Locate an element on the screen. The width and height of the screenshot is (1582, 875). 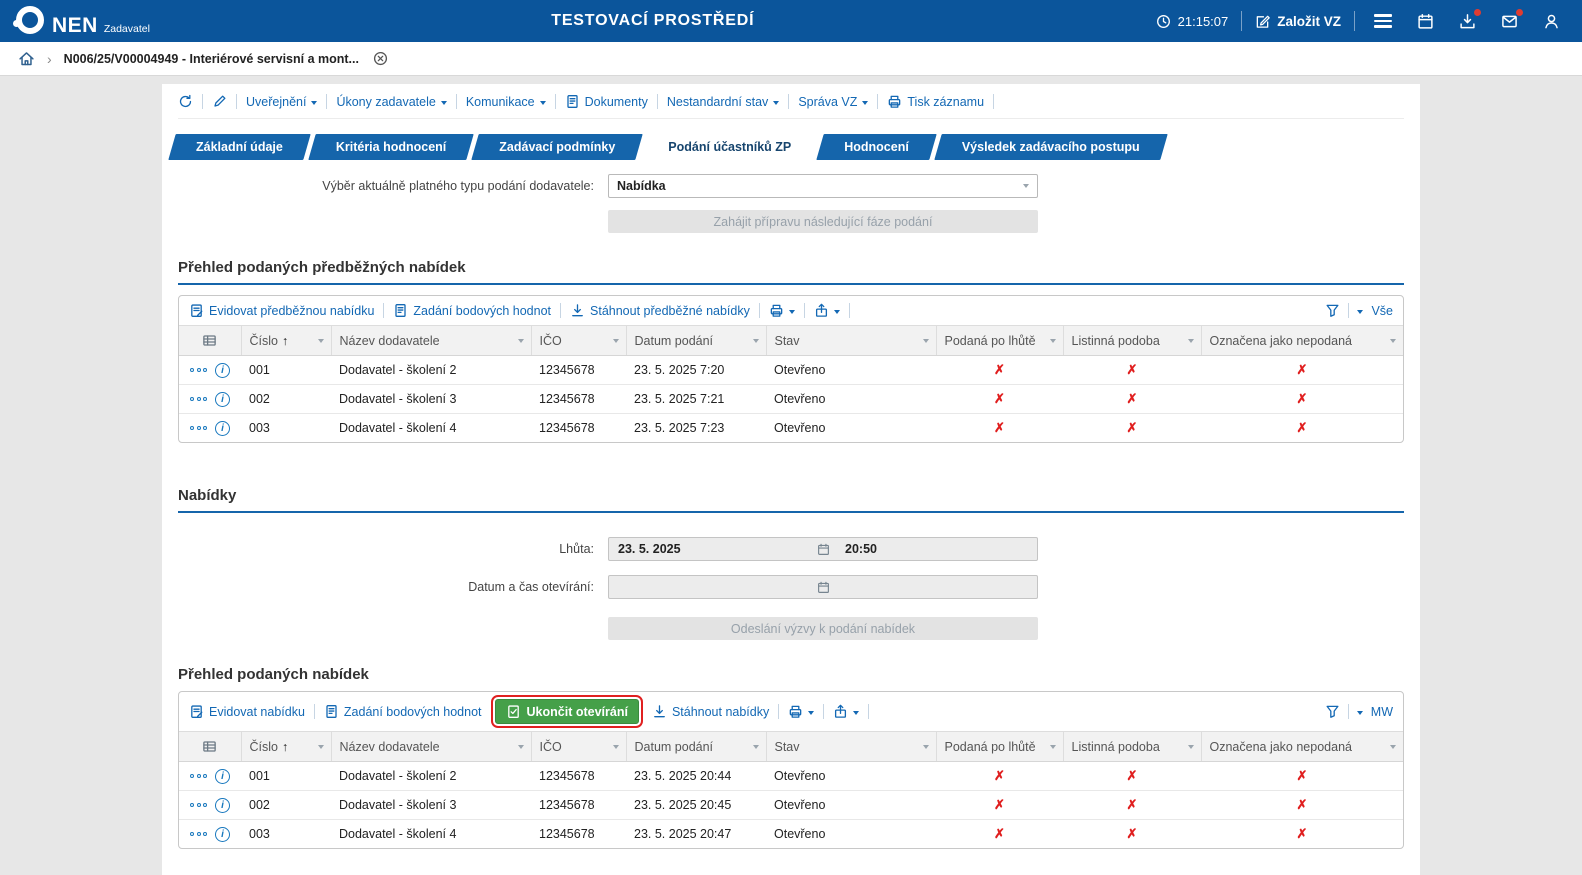
download-offers-button: Stáhnout nabídky is located at coordinates (710, 711).